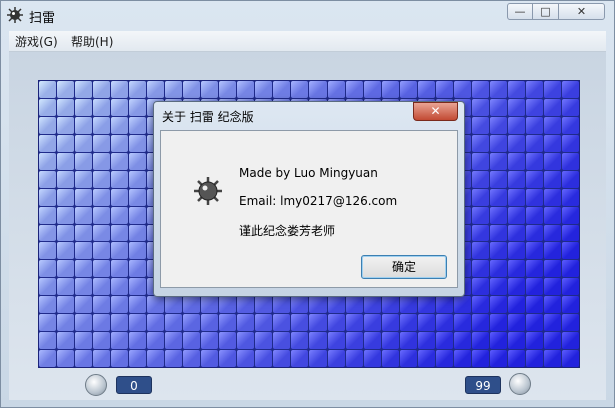 The image size is (615, 408). I want to click on menu-game: 游戏(G), so click(36, 41).